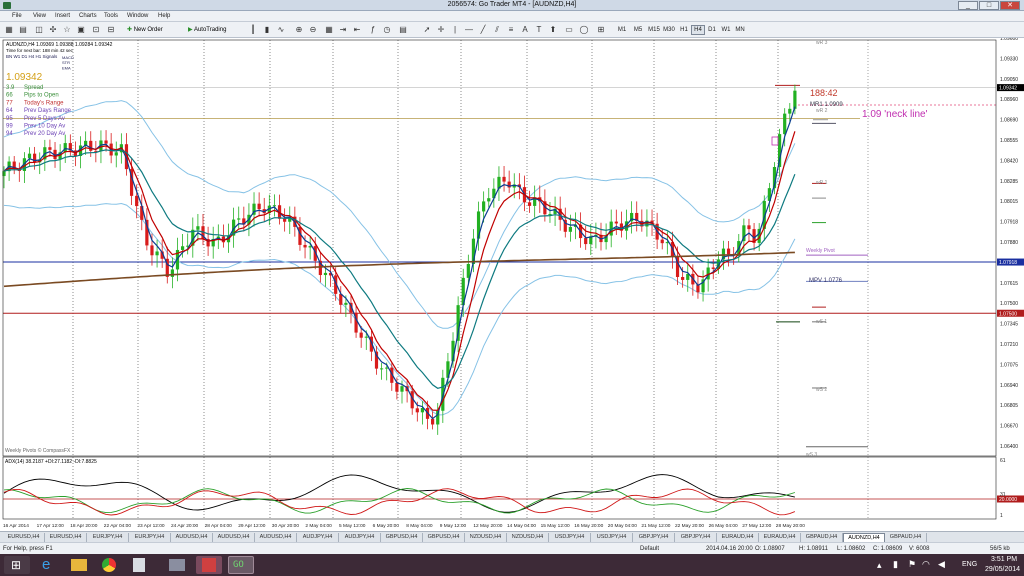  I want to click on menu-view: View, so click(39, 16).